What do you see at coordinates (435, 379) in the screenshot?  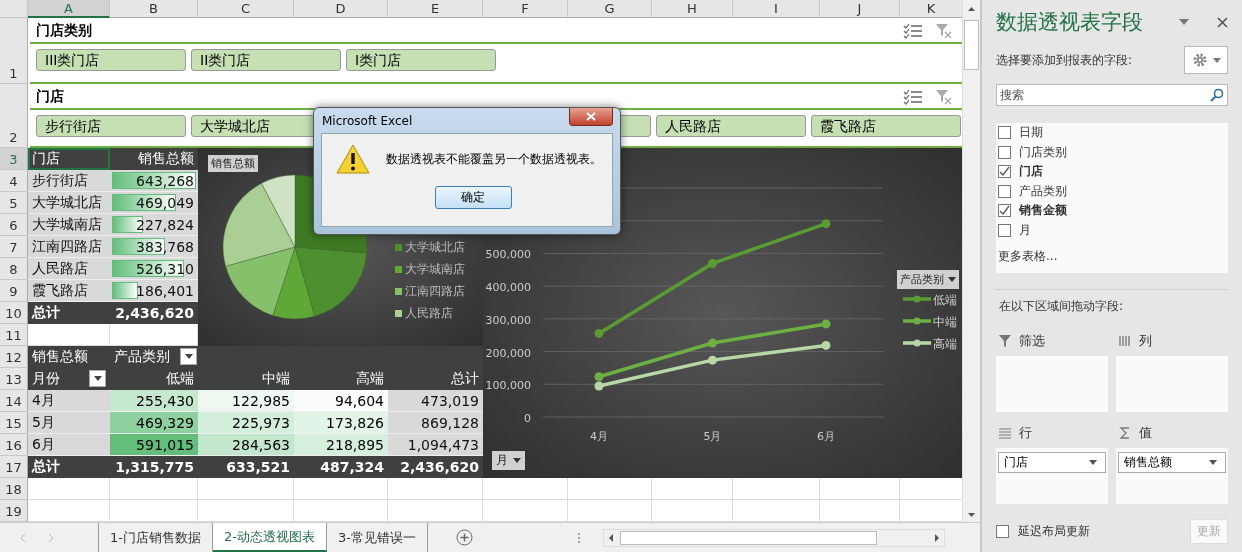 I see `pivot-header-cell: 总计` at bounding box center [435, 379].